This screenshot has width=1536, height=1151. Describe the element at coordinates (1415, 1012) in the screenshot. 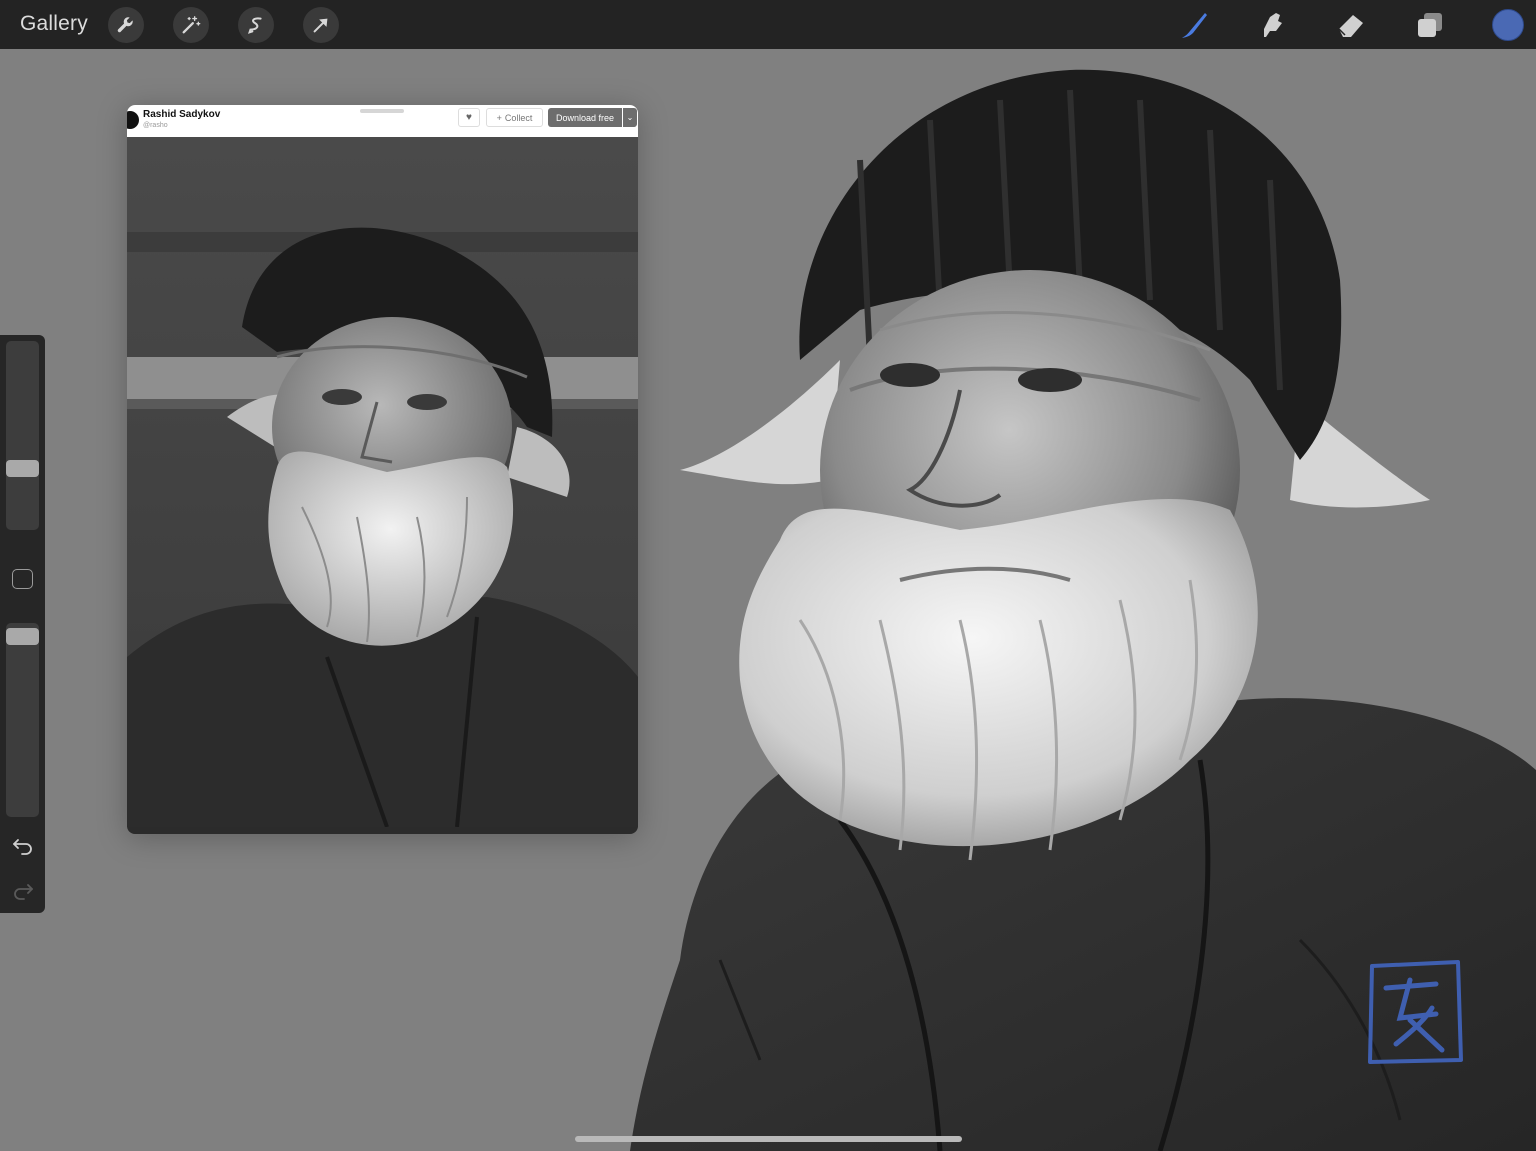

I see `signature-stamp` at that location.